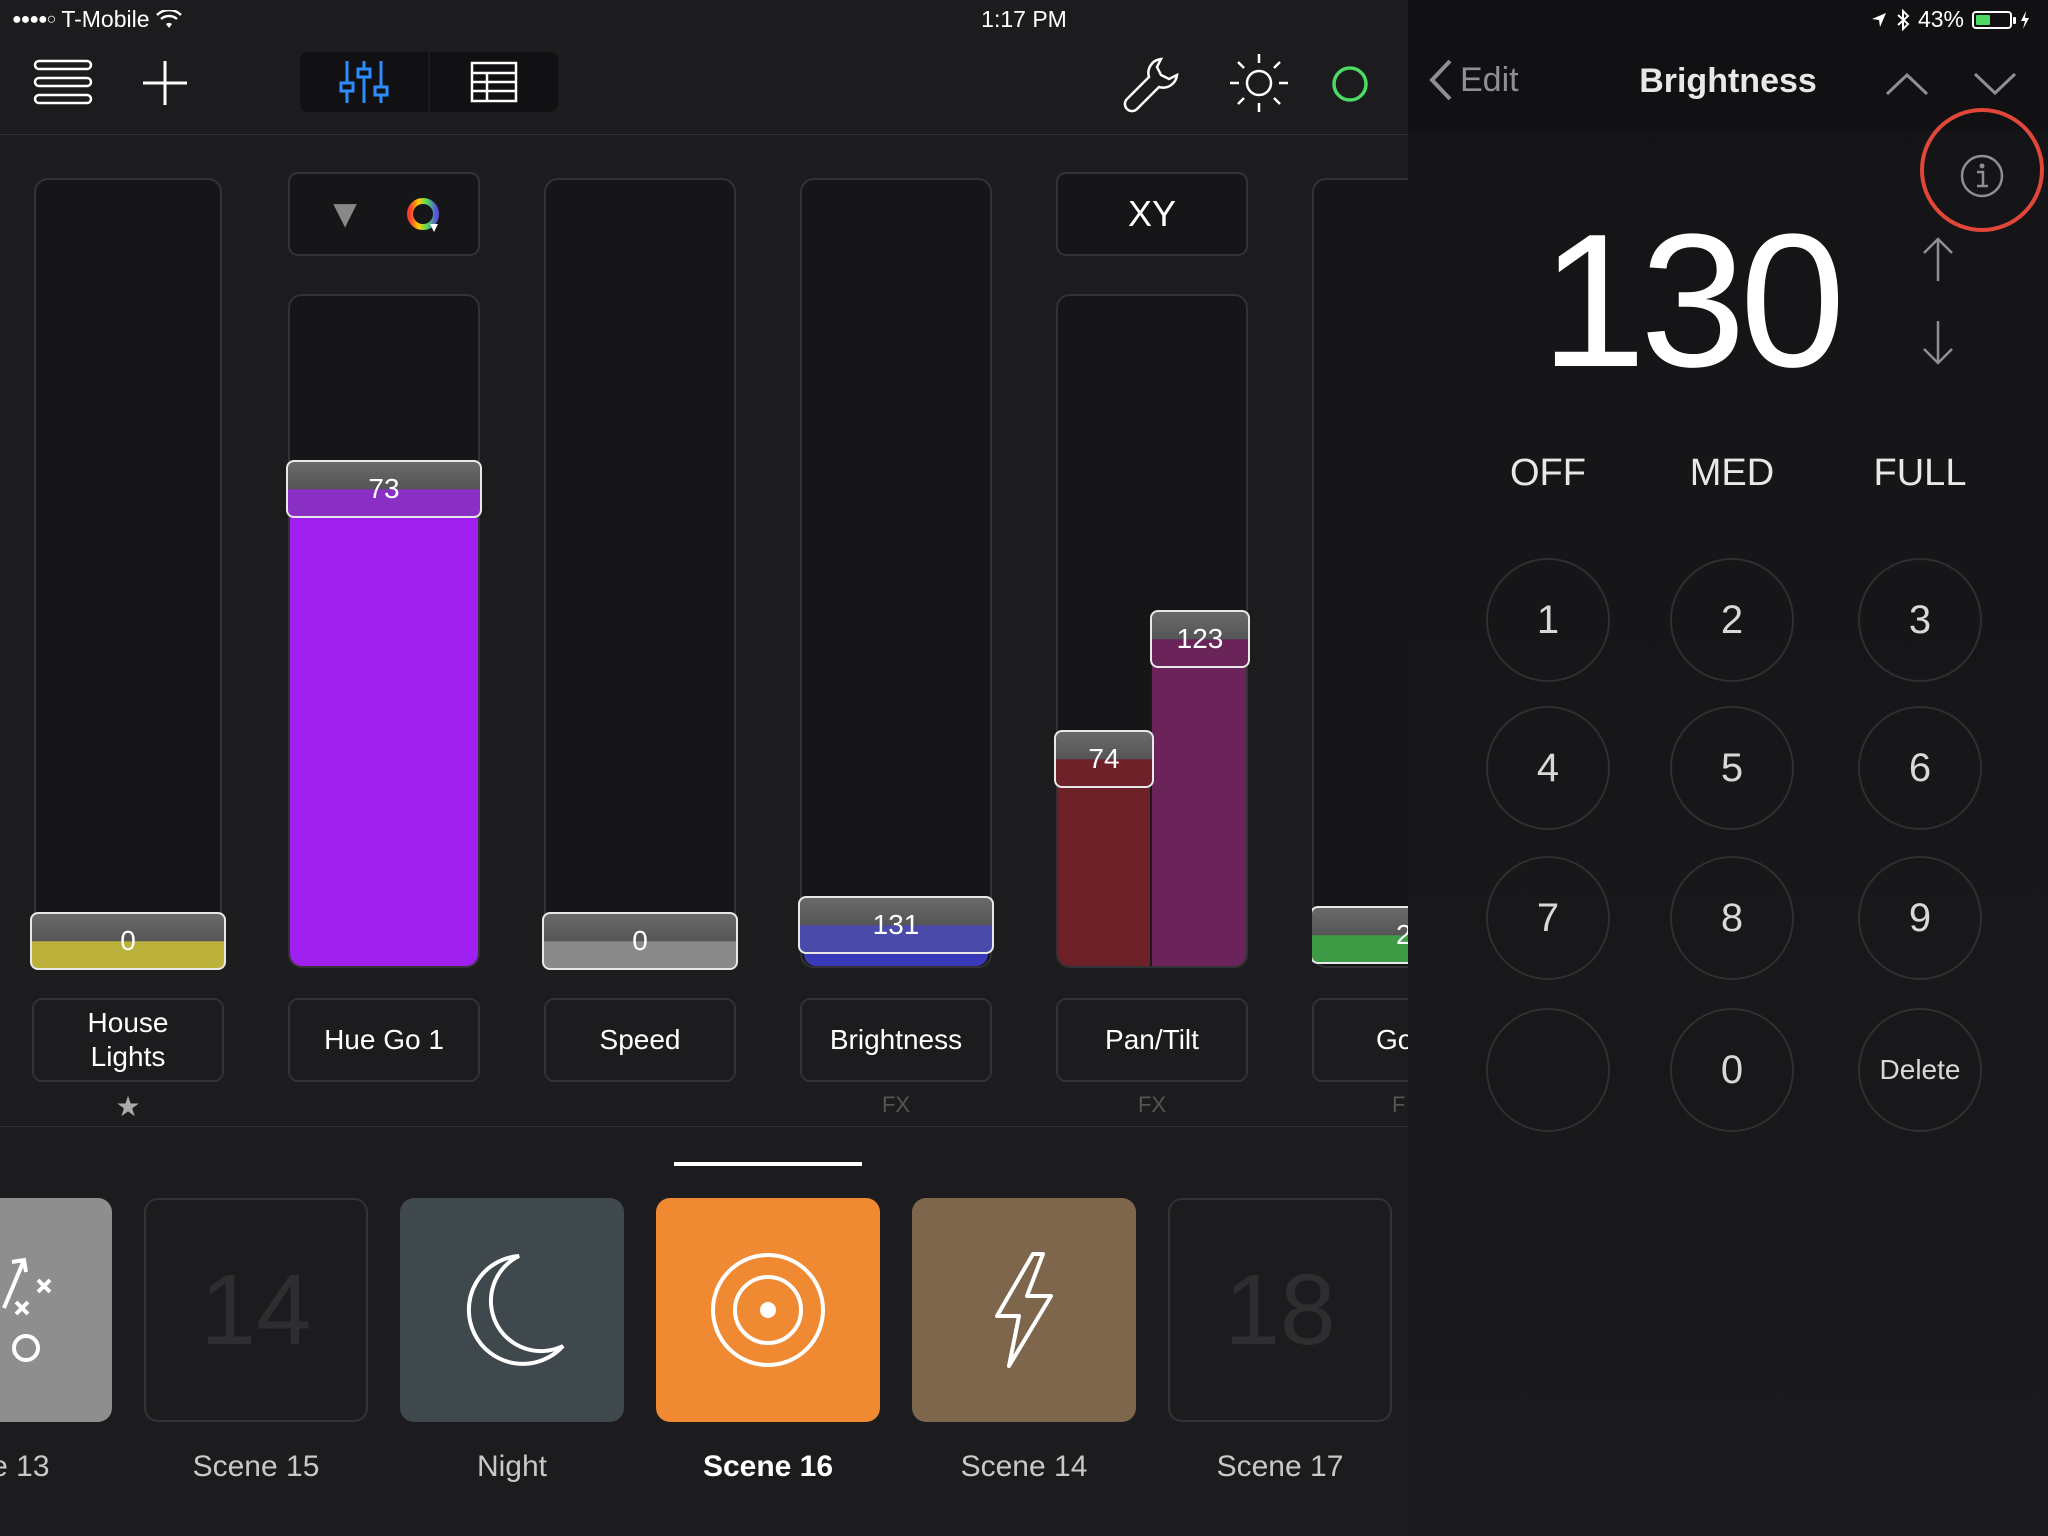  What do you see at coordinates (704, 1126) in the screenshot?
I see `scene-divider` at bounding box center [704, 1126].